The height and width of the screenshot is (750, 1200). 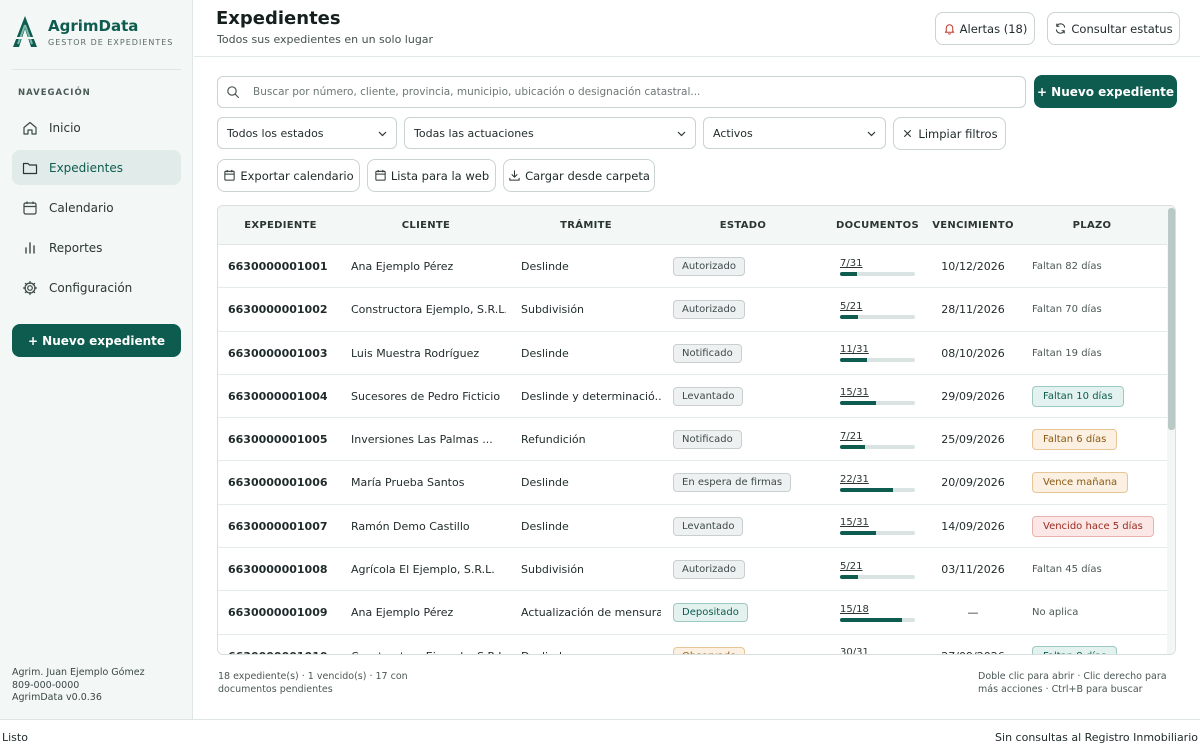 What do you see at coordinates (278, 266) in the screenshot?
I see `expediente-number: 6630000001001` at bounding box center [278, 266].